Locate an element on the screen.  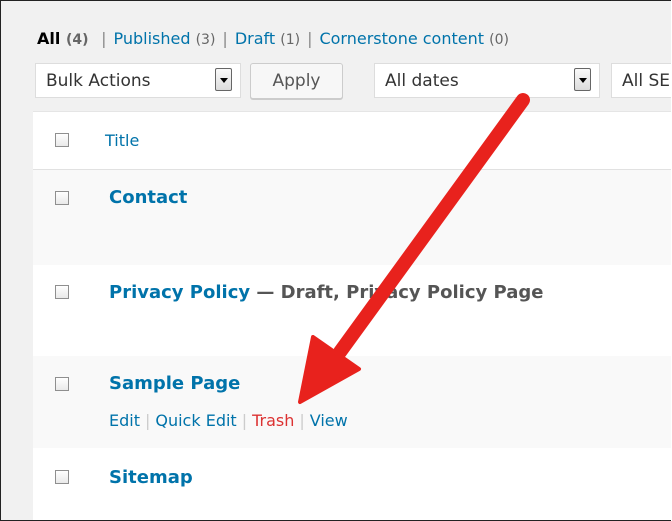
filter-cornerstone-link: Cornerstone content (0) is located at coordinates (413, 38).